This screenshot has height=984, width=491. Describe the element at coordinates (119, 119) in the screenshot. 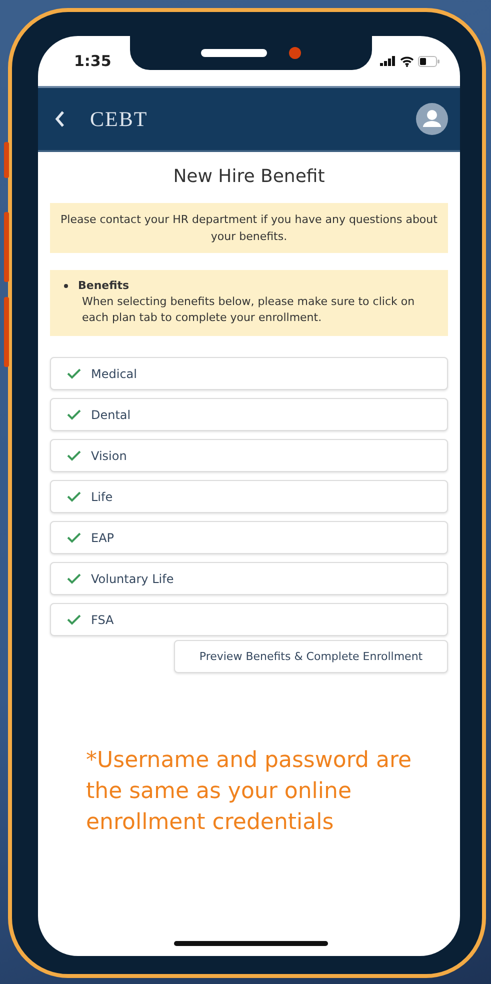

I see `app-title: CEBT` at that location.